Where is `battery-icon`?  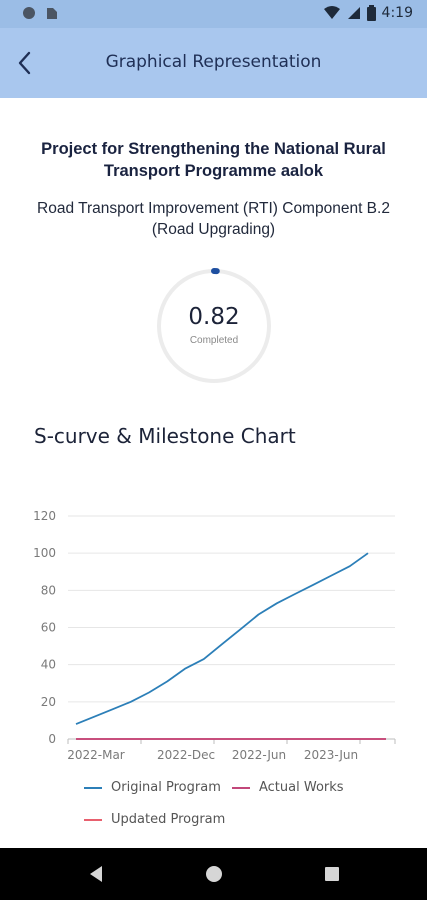
battery-icon is located at coordinates (371, 13).